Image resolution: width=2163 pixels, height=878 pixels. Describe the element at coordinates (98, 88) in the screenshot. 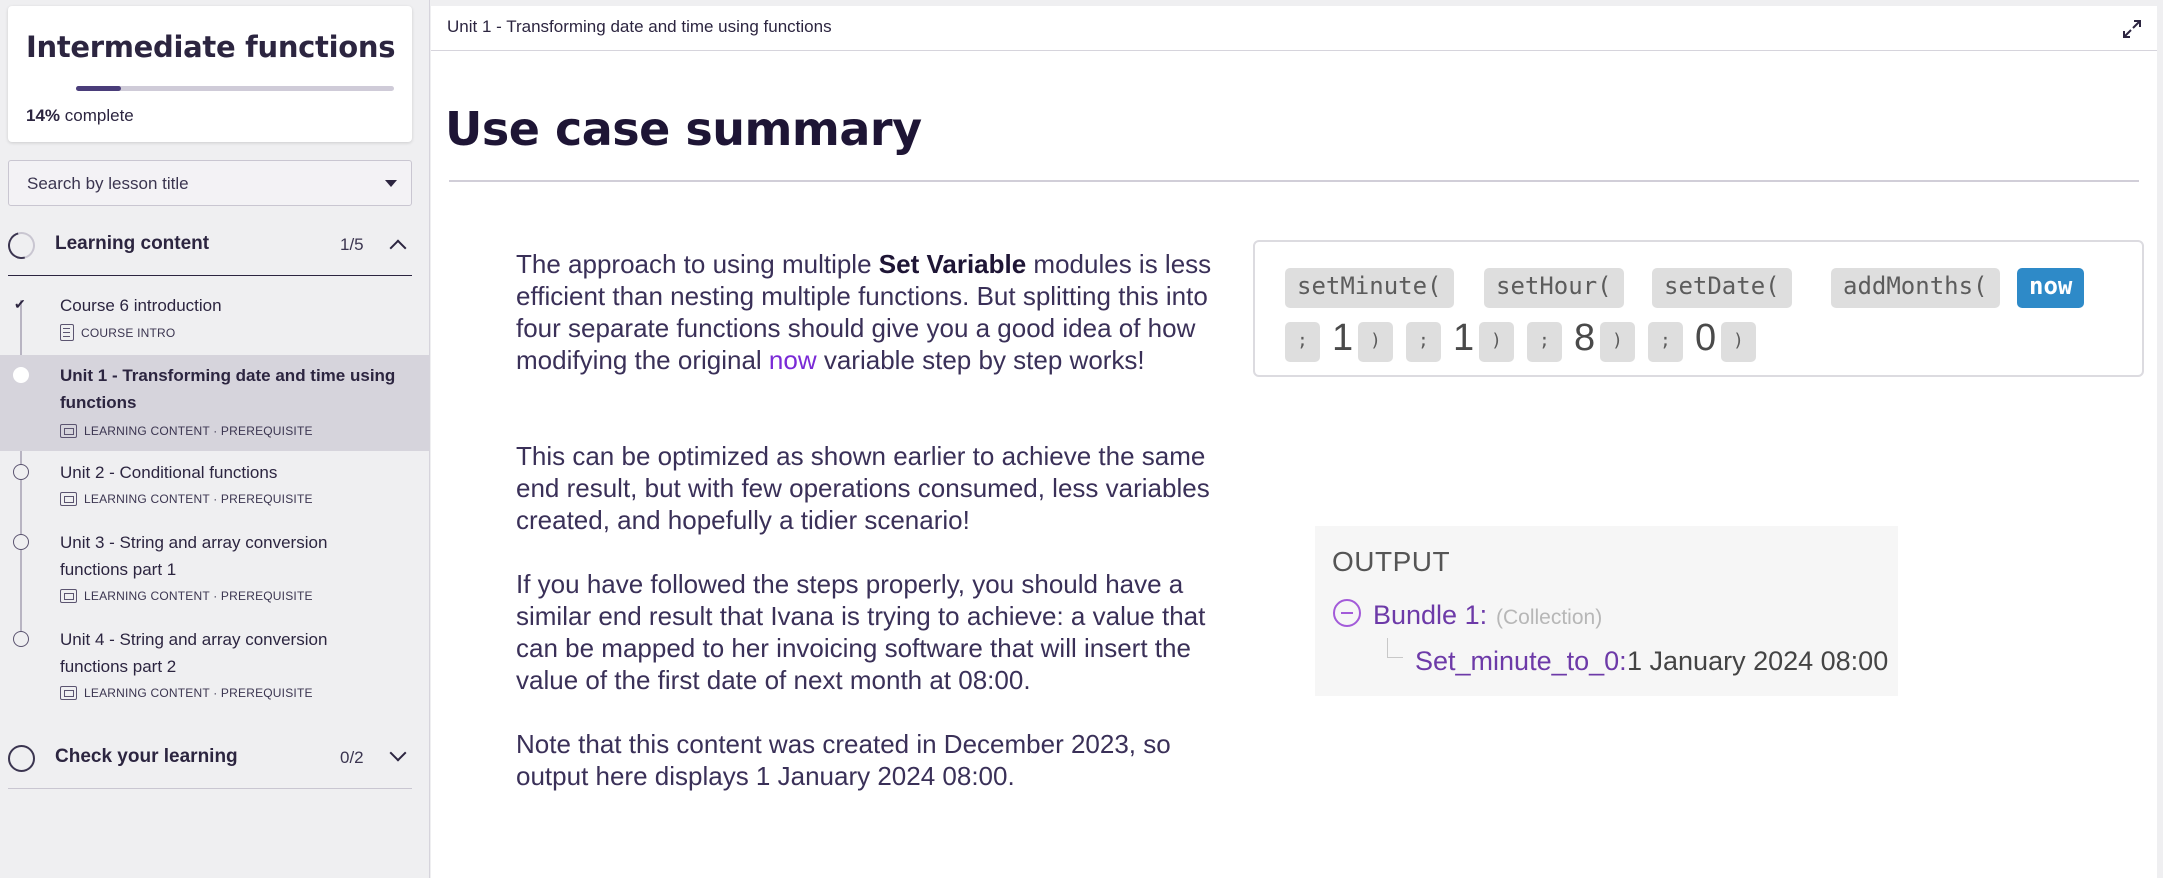

I see `progress-bar-fill` at that location.